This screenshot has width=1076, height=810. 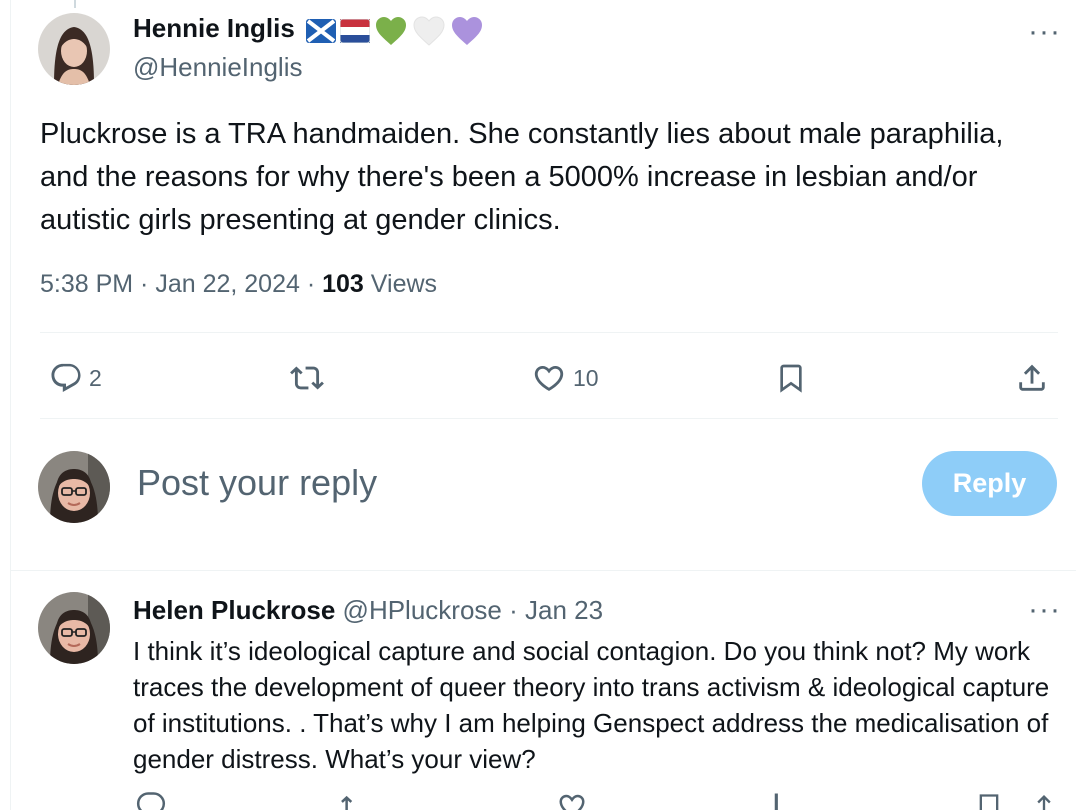 What do you see at coordinates (75, 4) in the screenshot?
I see `thread-connector-line` at bounding box center [75, 4].